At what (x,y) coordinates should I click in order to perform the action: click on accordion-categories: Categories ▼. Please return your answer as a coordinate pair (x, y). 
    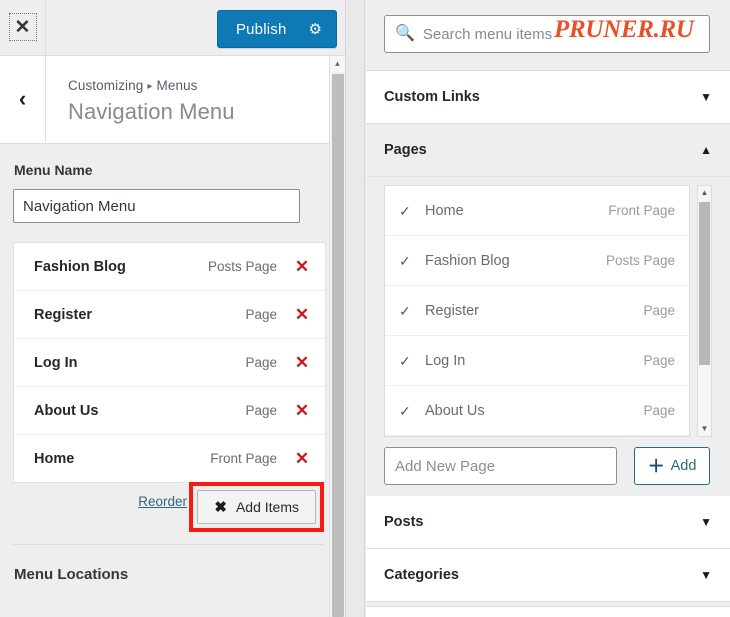
    Looking at the image, I should click on (548, 575).